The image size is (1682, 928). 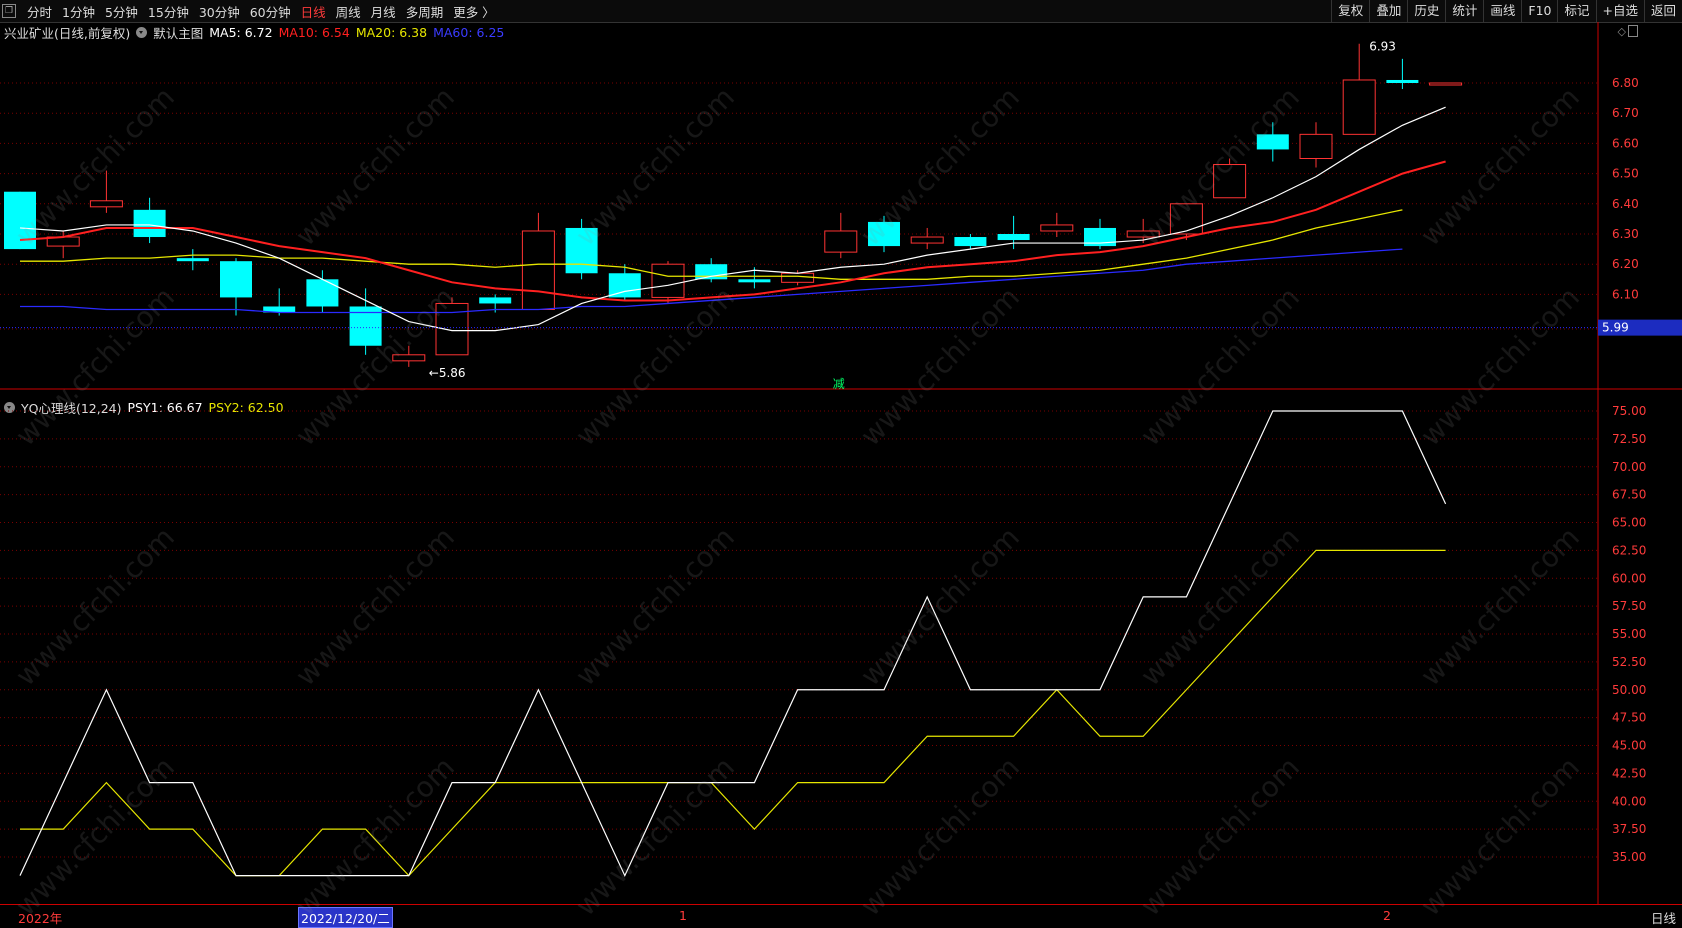 I want to click on sub-y-tick-7: 52.50, so click(x=1629, y=662).